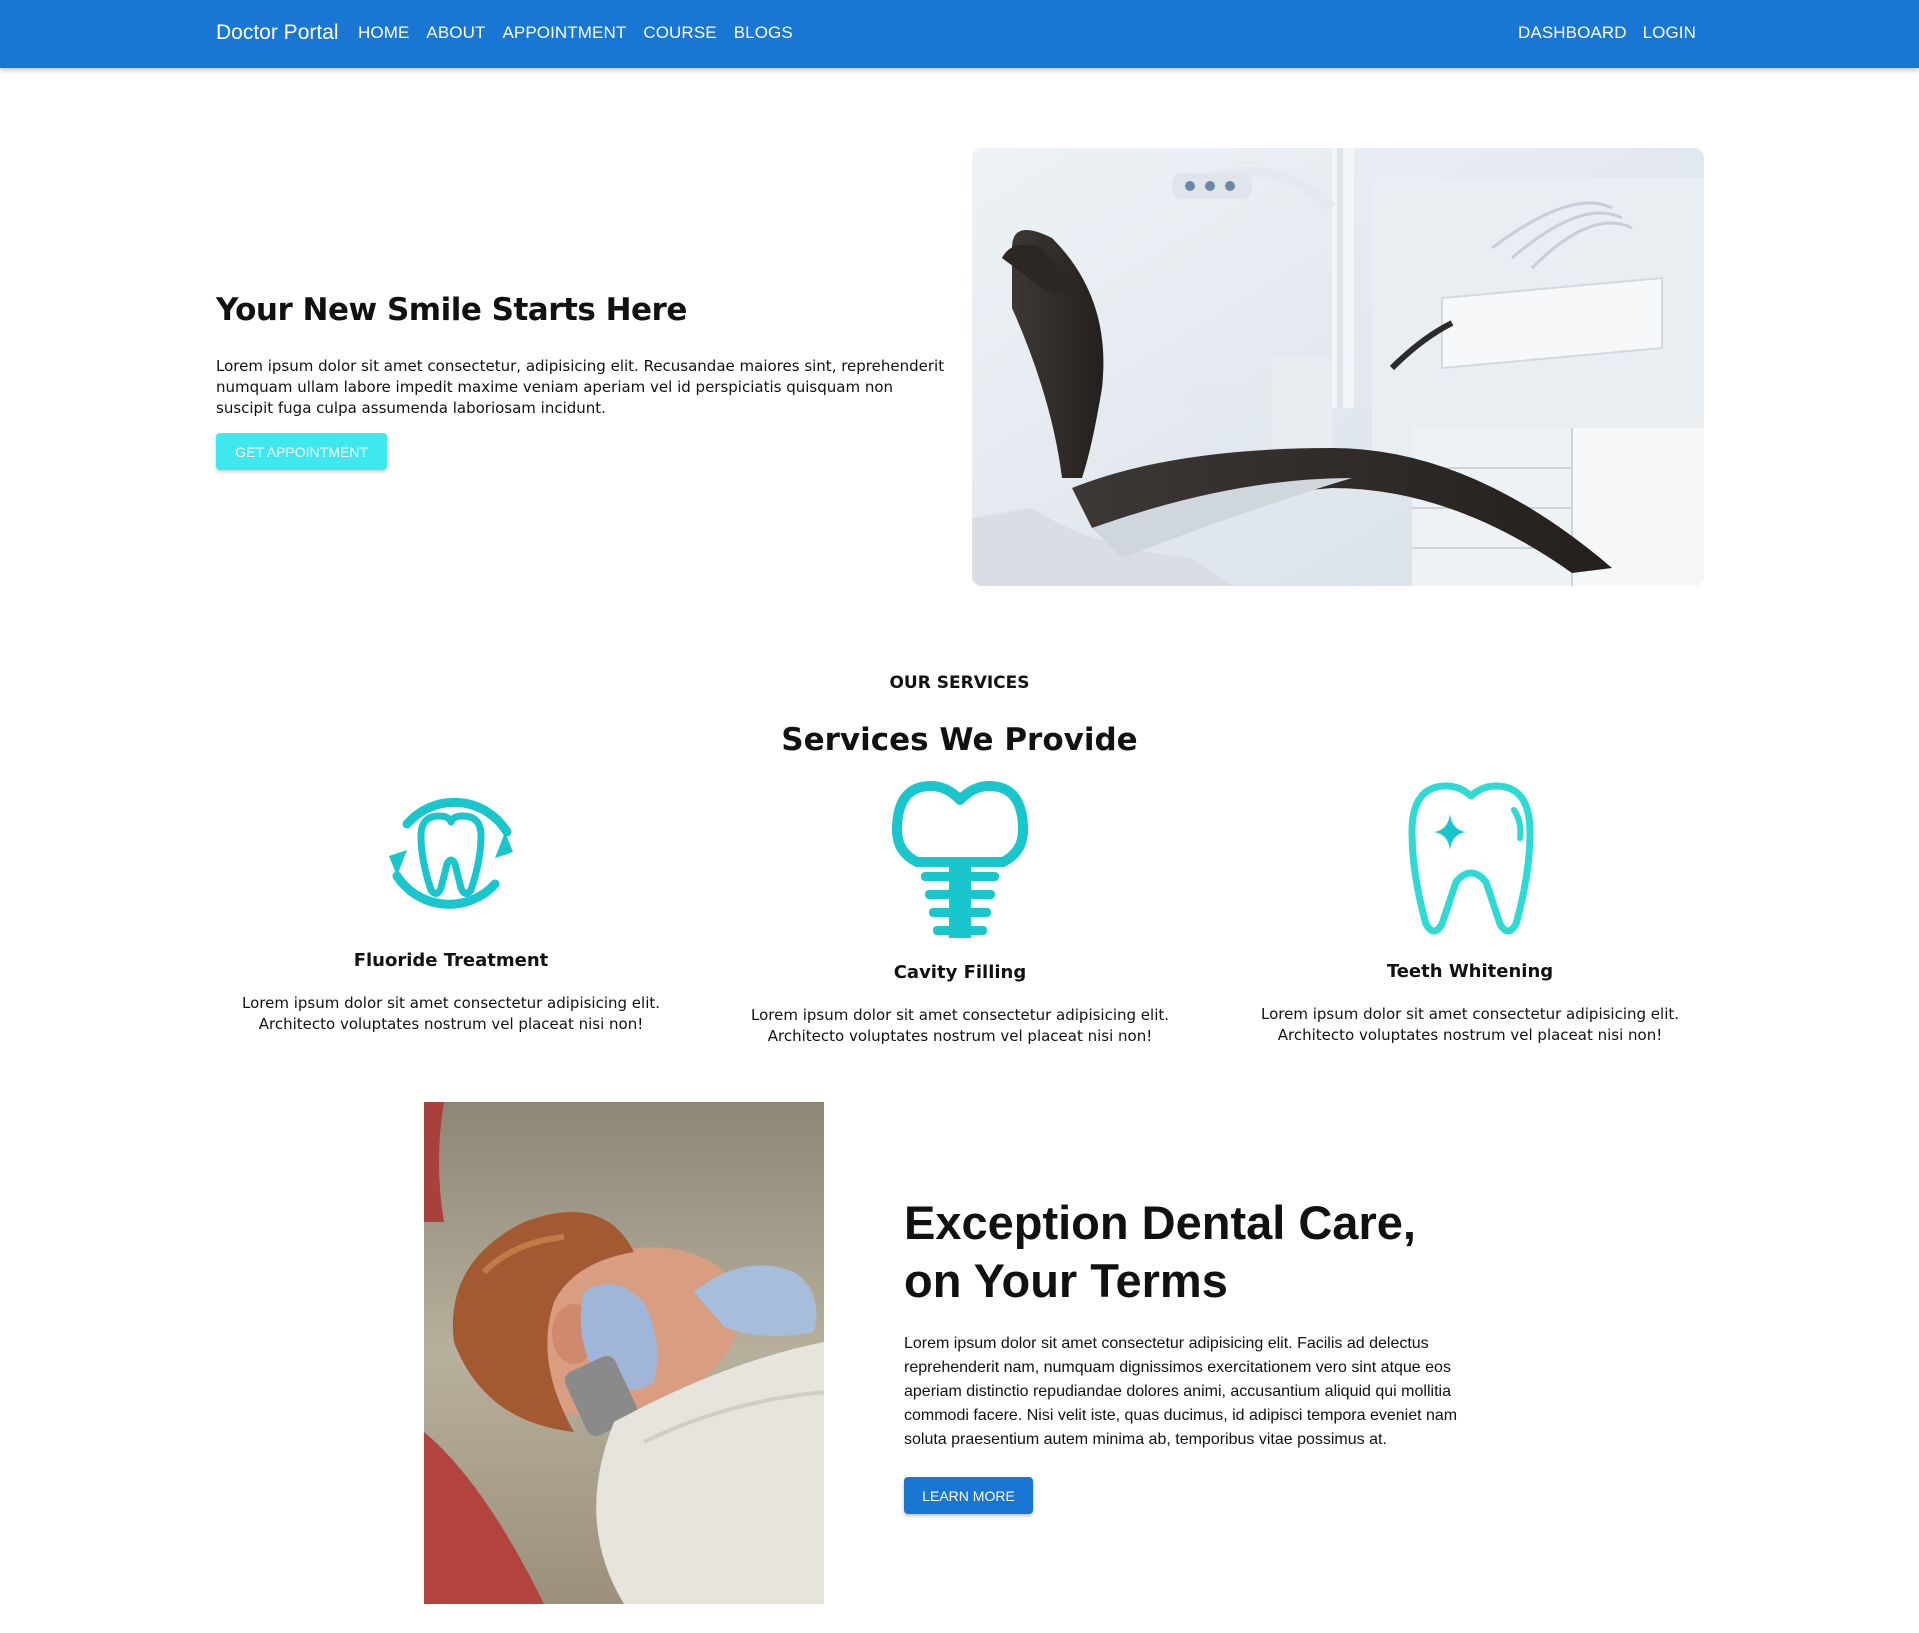 This screenshot has height=1633, width=1919. What do you see at coordinates (959, 740) in the screenshot?
I see `services-title: Services We Provide` at bounding box center [959, 740].